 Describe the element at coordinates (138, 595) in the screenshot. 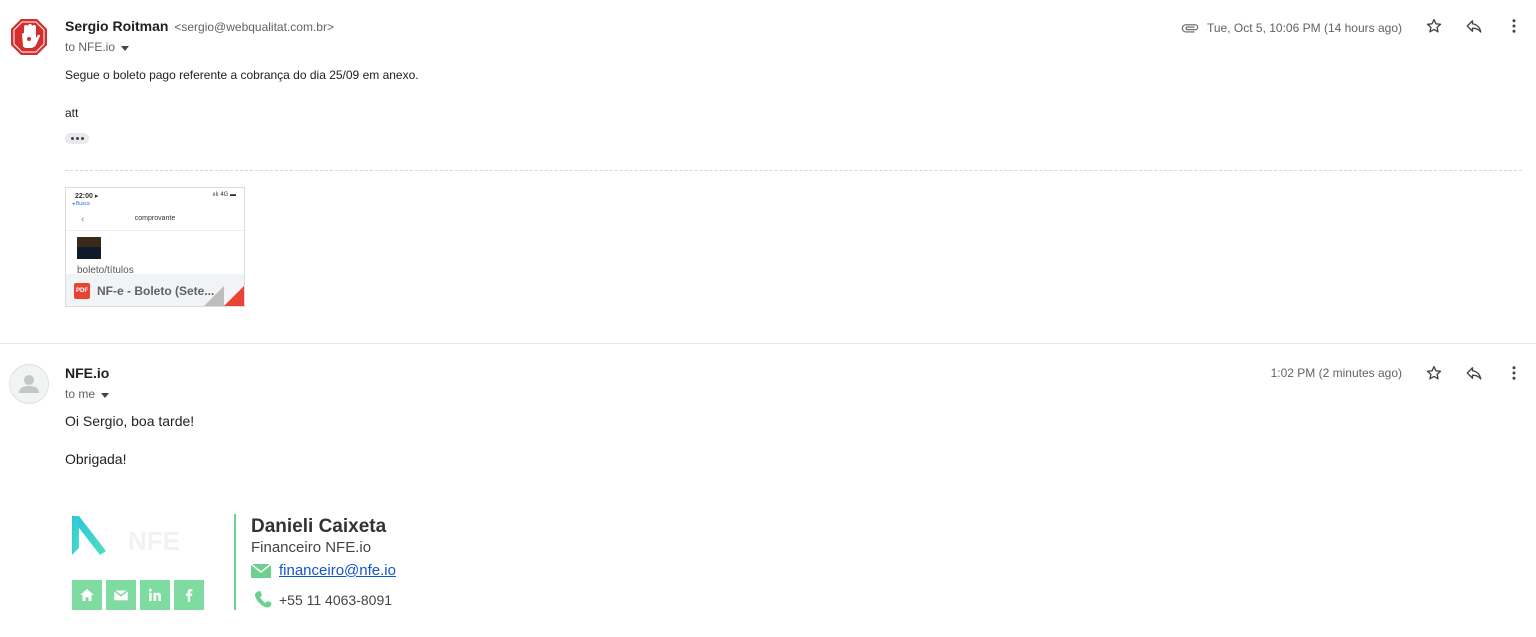

I see `signature-social-links` at that location.